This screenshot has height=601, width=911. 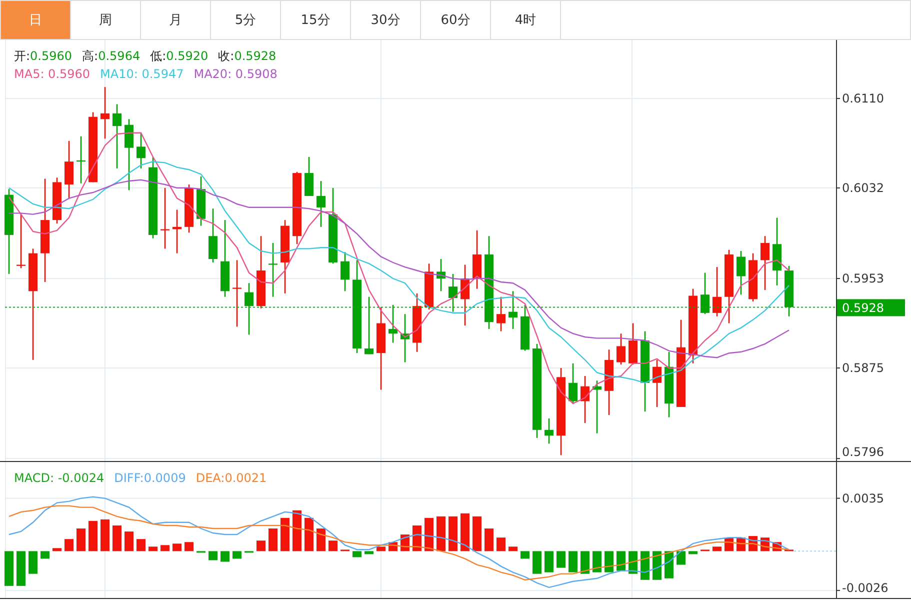 I want to click on last-price-badge: 0.5928, so click(x=871, y=307).